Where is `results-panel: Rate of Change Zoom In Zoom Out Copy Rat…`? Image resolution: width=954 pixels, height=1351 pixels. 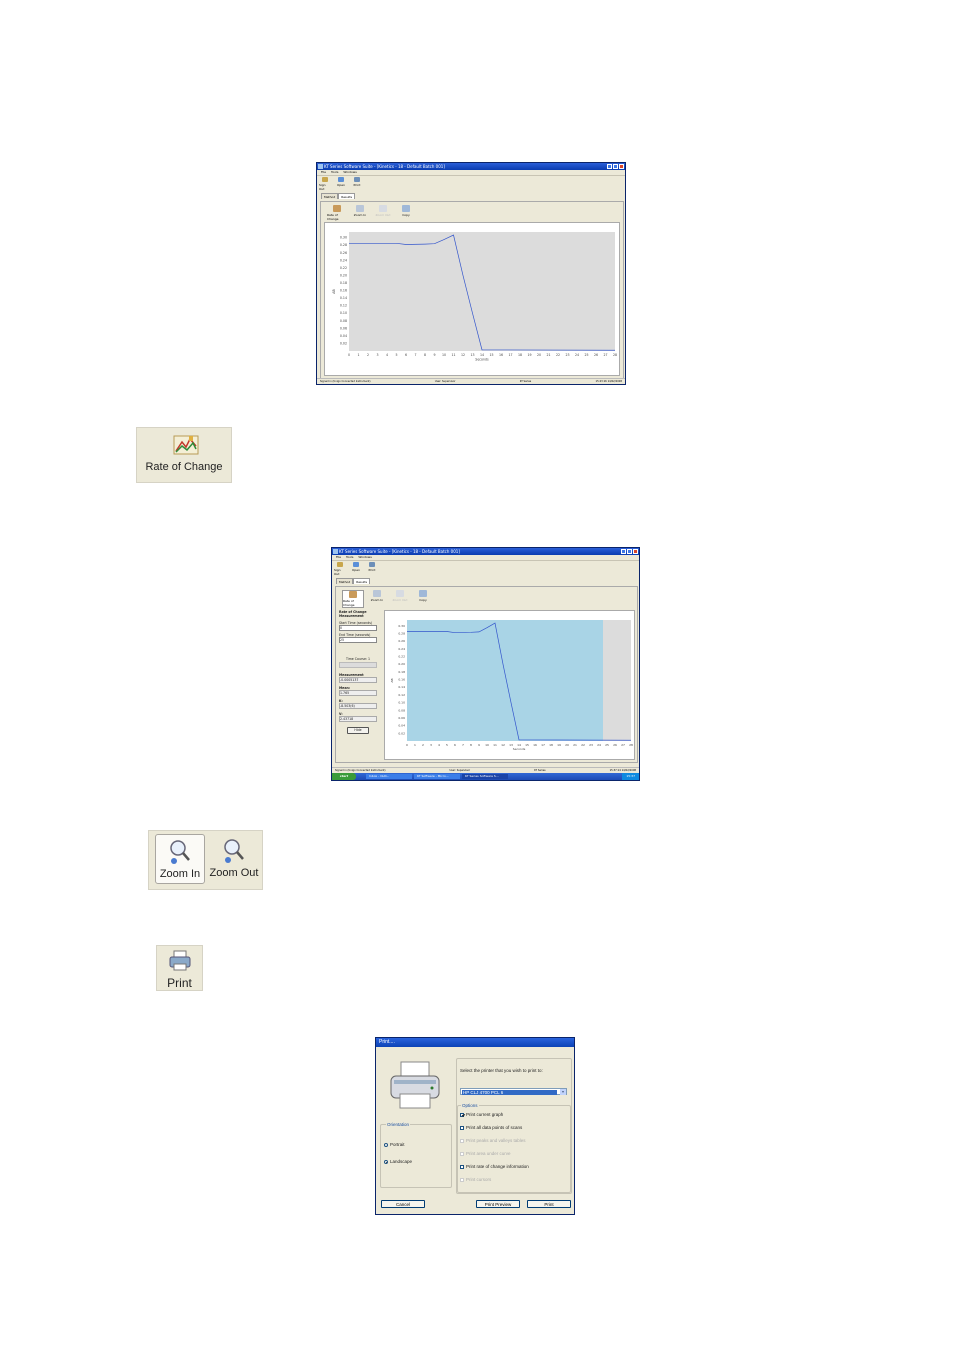 results-panel: Rate of Change Zoom In Zoom Out Copy Rat… is located at coordinates (486, 674).